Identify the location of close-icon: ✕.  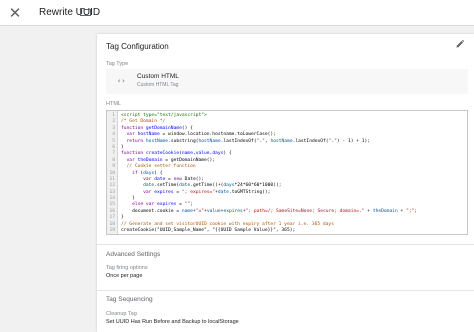
(15, 13).